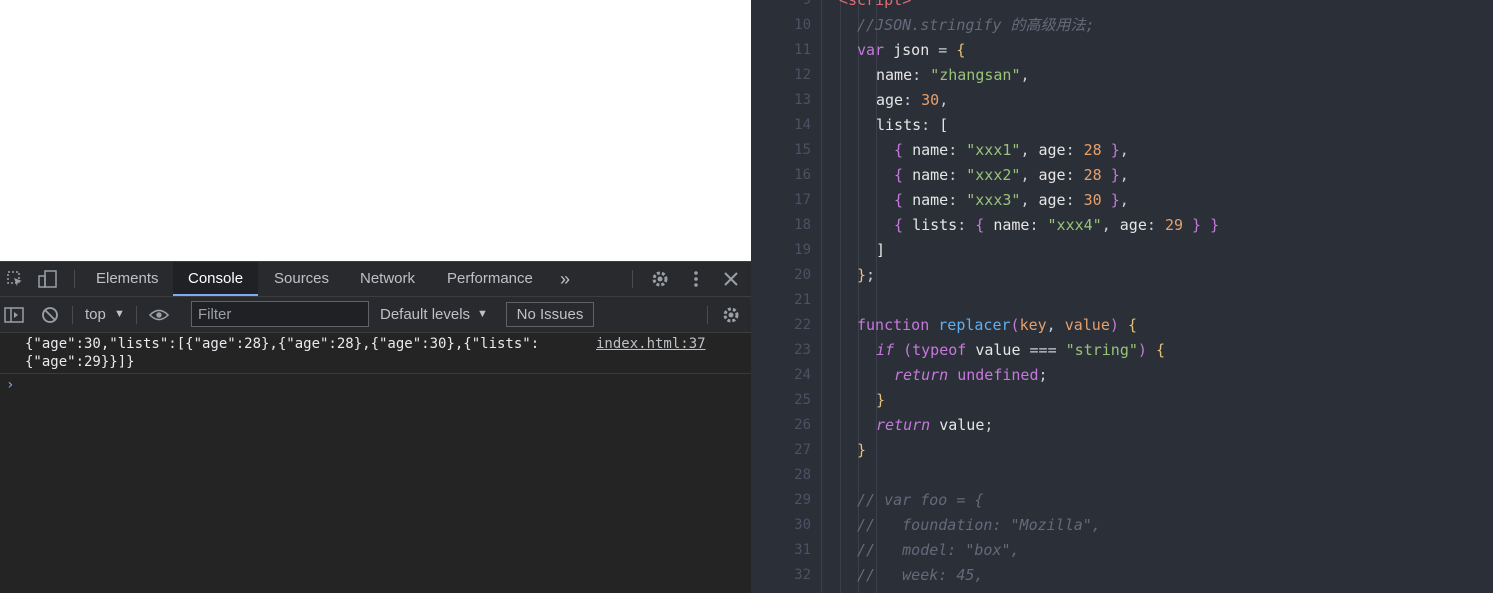 Image resolution: width=1493 pixels, height=593 pixels. I want to click on clear-console-icon, so click(50, 315).